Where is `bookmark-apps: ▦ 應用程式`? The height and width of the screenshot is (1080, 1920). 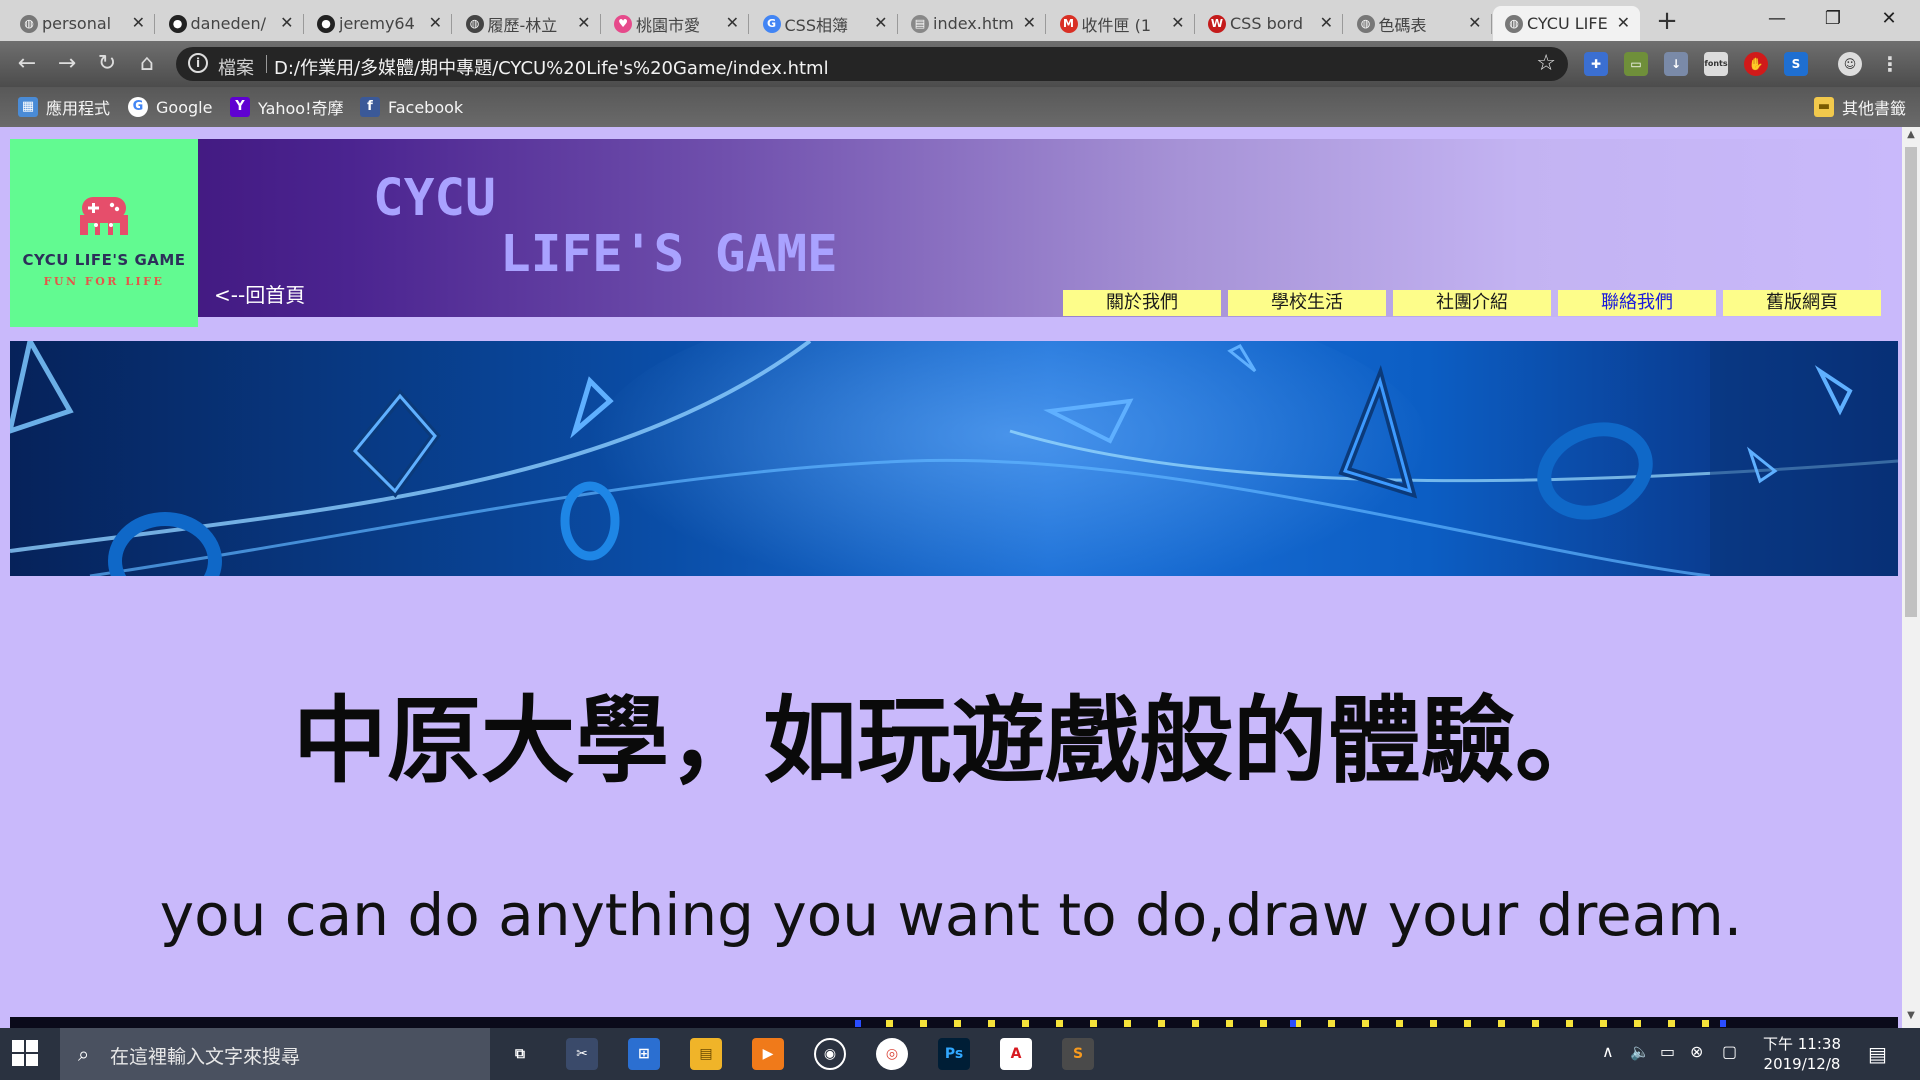
bookmark-apps: ▦ 應用程式 is located at coordinates (64, 107).